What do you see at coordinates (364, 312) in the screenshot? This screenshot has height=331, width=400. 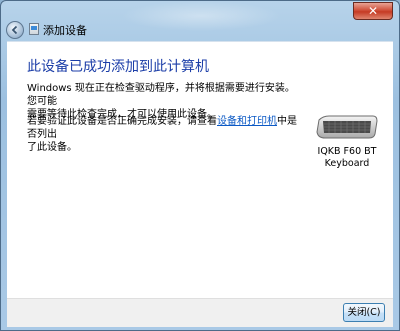 I see `close-button: 关闭(C)` at bounding box center [364, 312].